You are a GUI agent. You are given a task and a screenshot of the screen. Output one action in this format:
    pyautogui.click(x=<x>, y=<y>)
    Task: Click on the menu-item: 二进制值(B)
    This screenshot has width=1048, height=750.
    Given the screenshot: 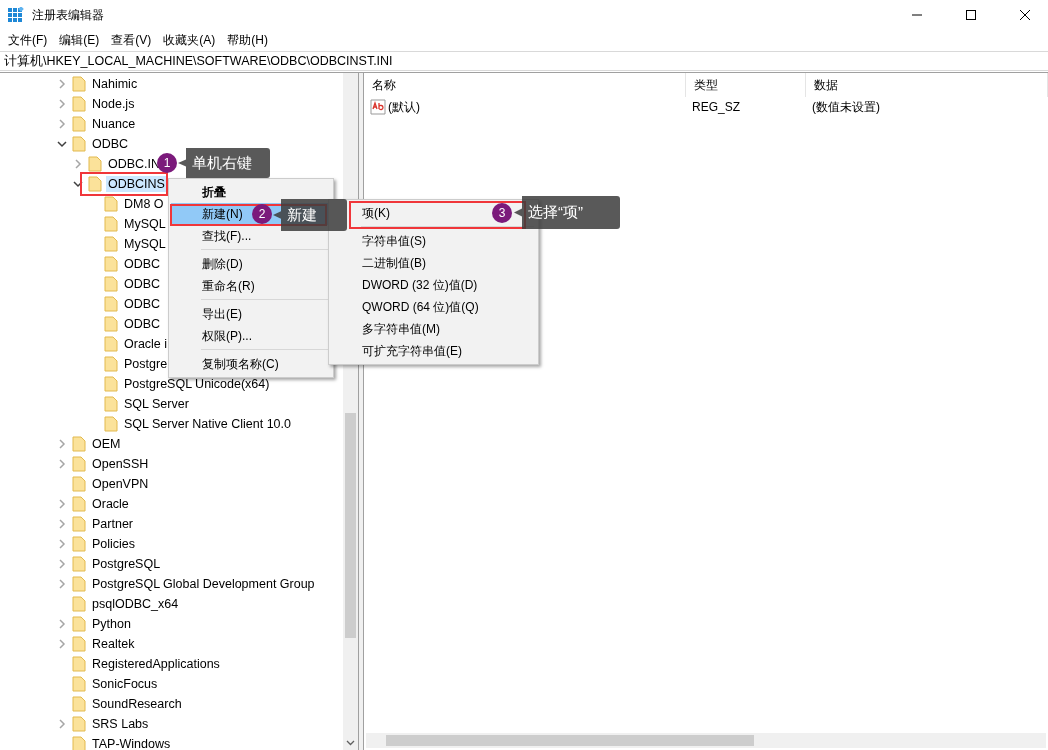 What is the action you would take?
    pyautogui.click(x=433, y=263)
    